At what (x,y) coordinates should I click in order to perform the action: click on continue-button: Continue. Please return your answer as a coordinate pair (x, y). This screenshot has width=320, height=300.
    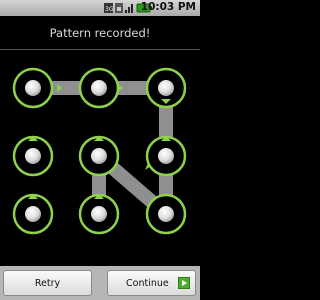
    Looking at the image, I should click on (151, 283).